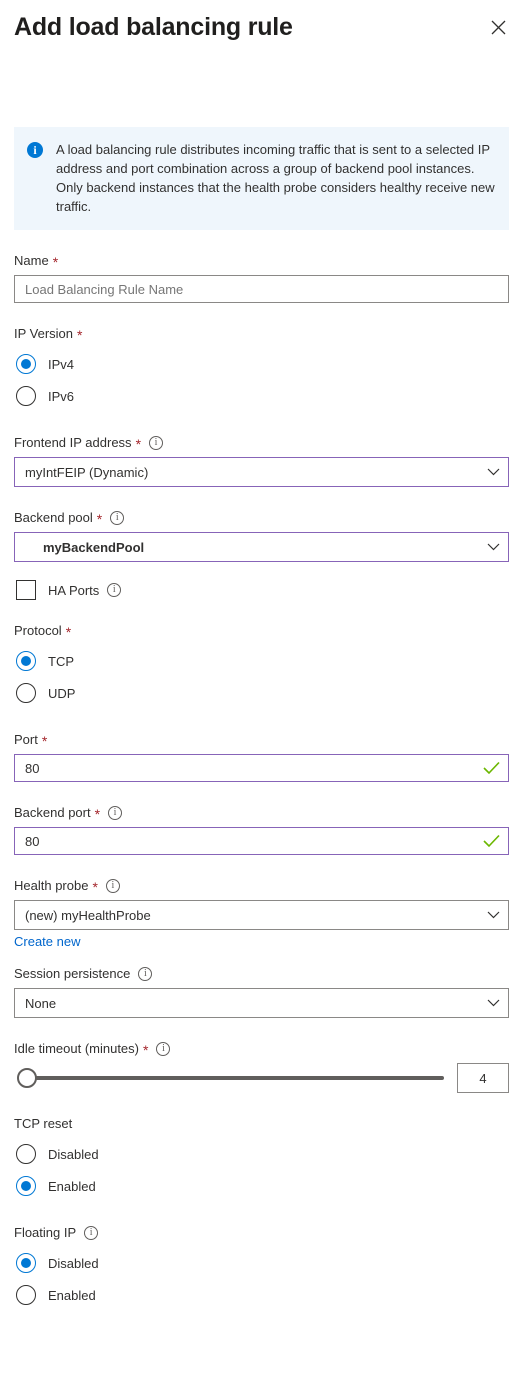  I want to click on field-label-tcp-reset: TCP reset, so click(261, 1124).